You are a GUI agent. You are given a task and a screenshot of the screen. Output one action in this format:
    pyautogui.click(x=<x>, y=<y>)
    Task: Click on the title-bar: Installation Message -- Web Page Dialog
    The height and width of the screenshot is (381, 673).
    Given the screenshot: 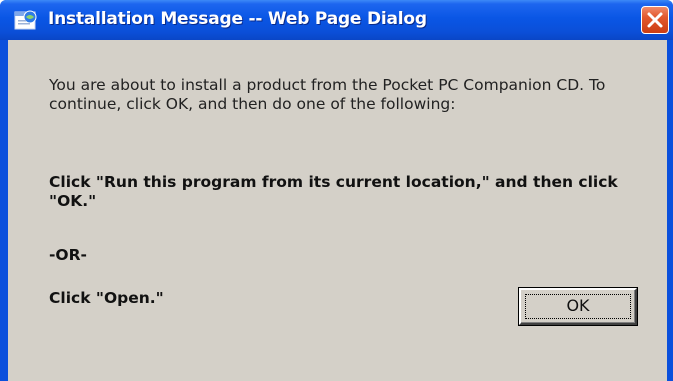 What is the action you would take?
    pyautogui.click(x=336, y=20)
    